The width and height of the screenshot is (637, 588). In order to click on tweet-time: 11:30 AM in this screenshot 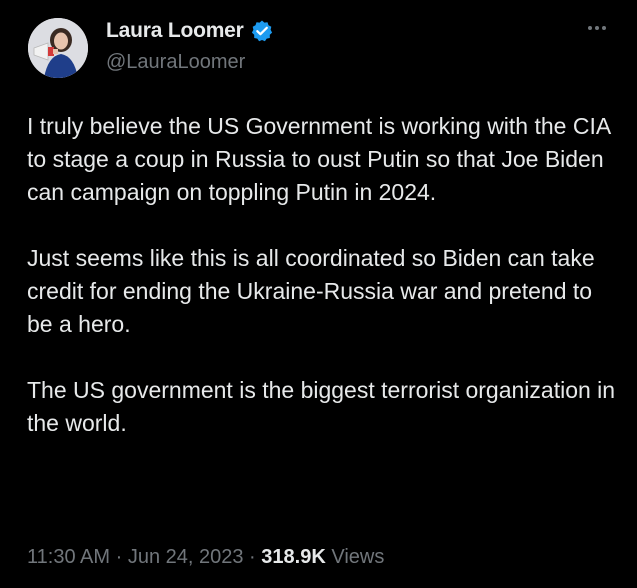, I will do `click(68, 557)`.